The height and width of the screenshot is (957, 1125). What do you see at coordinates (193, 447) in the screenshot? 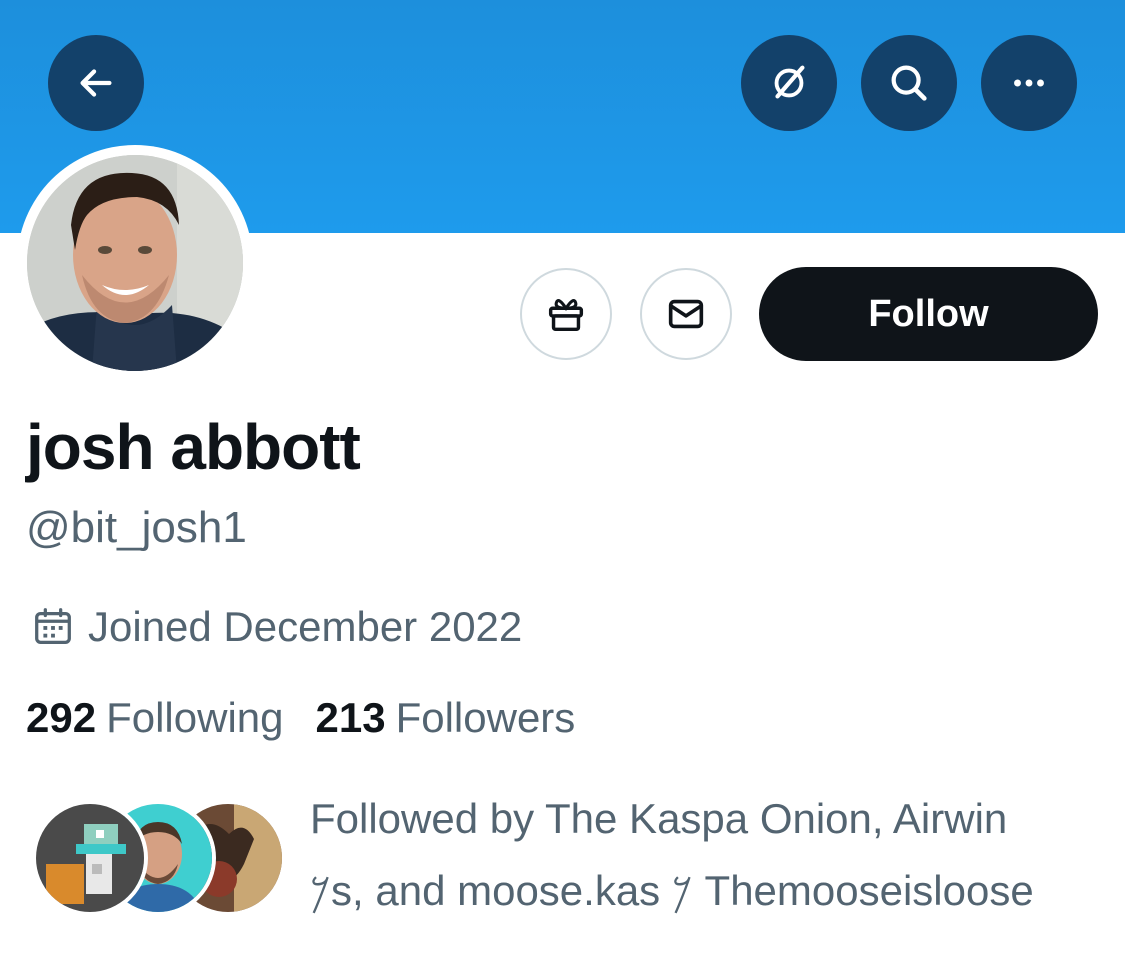
I see `display-name: josh abbott` at bounding box center [193, 447].